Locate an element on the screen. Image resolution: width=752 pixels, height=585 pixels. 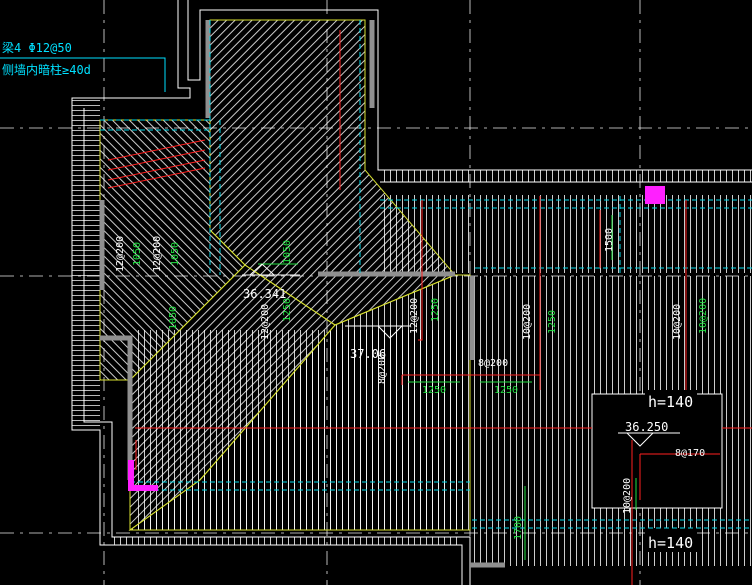
note-line-2: 侧墙内暗柱≥40d is located at coordinates (46, 69).